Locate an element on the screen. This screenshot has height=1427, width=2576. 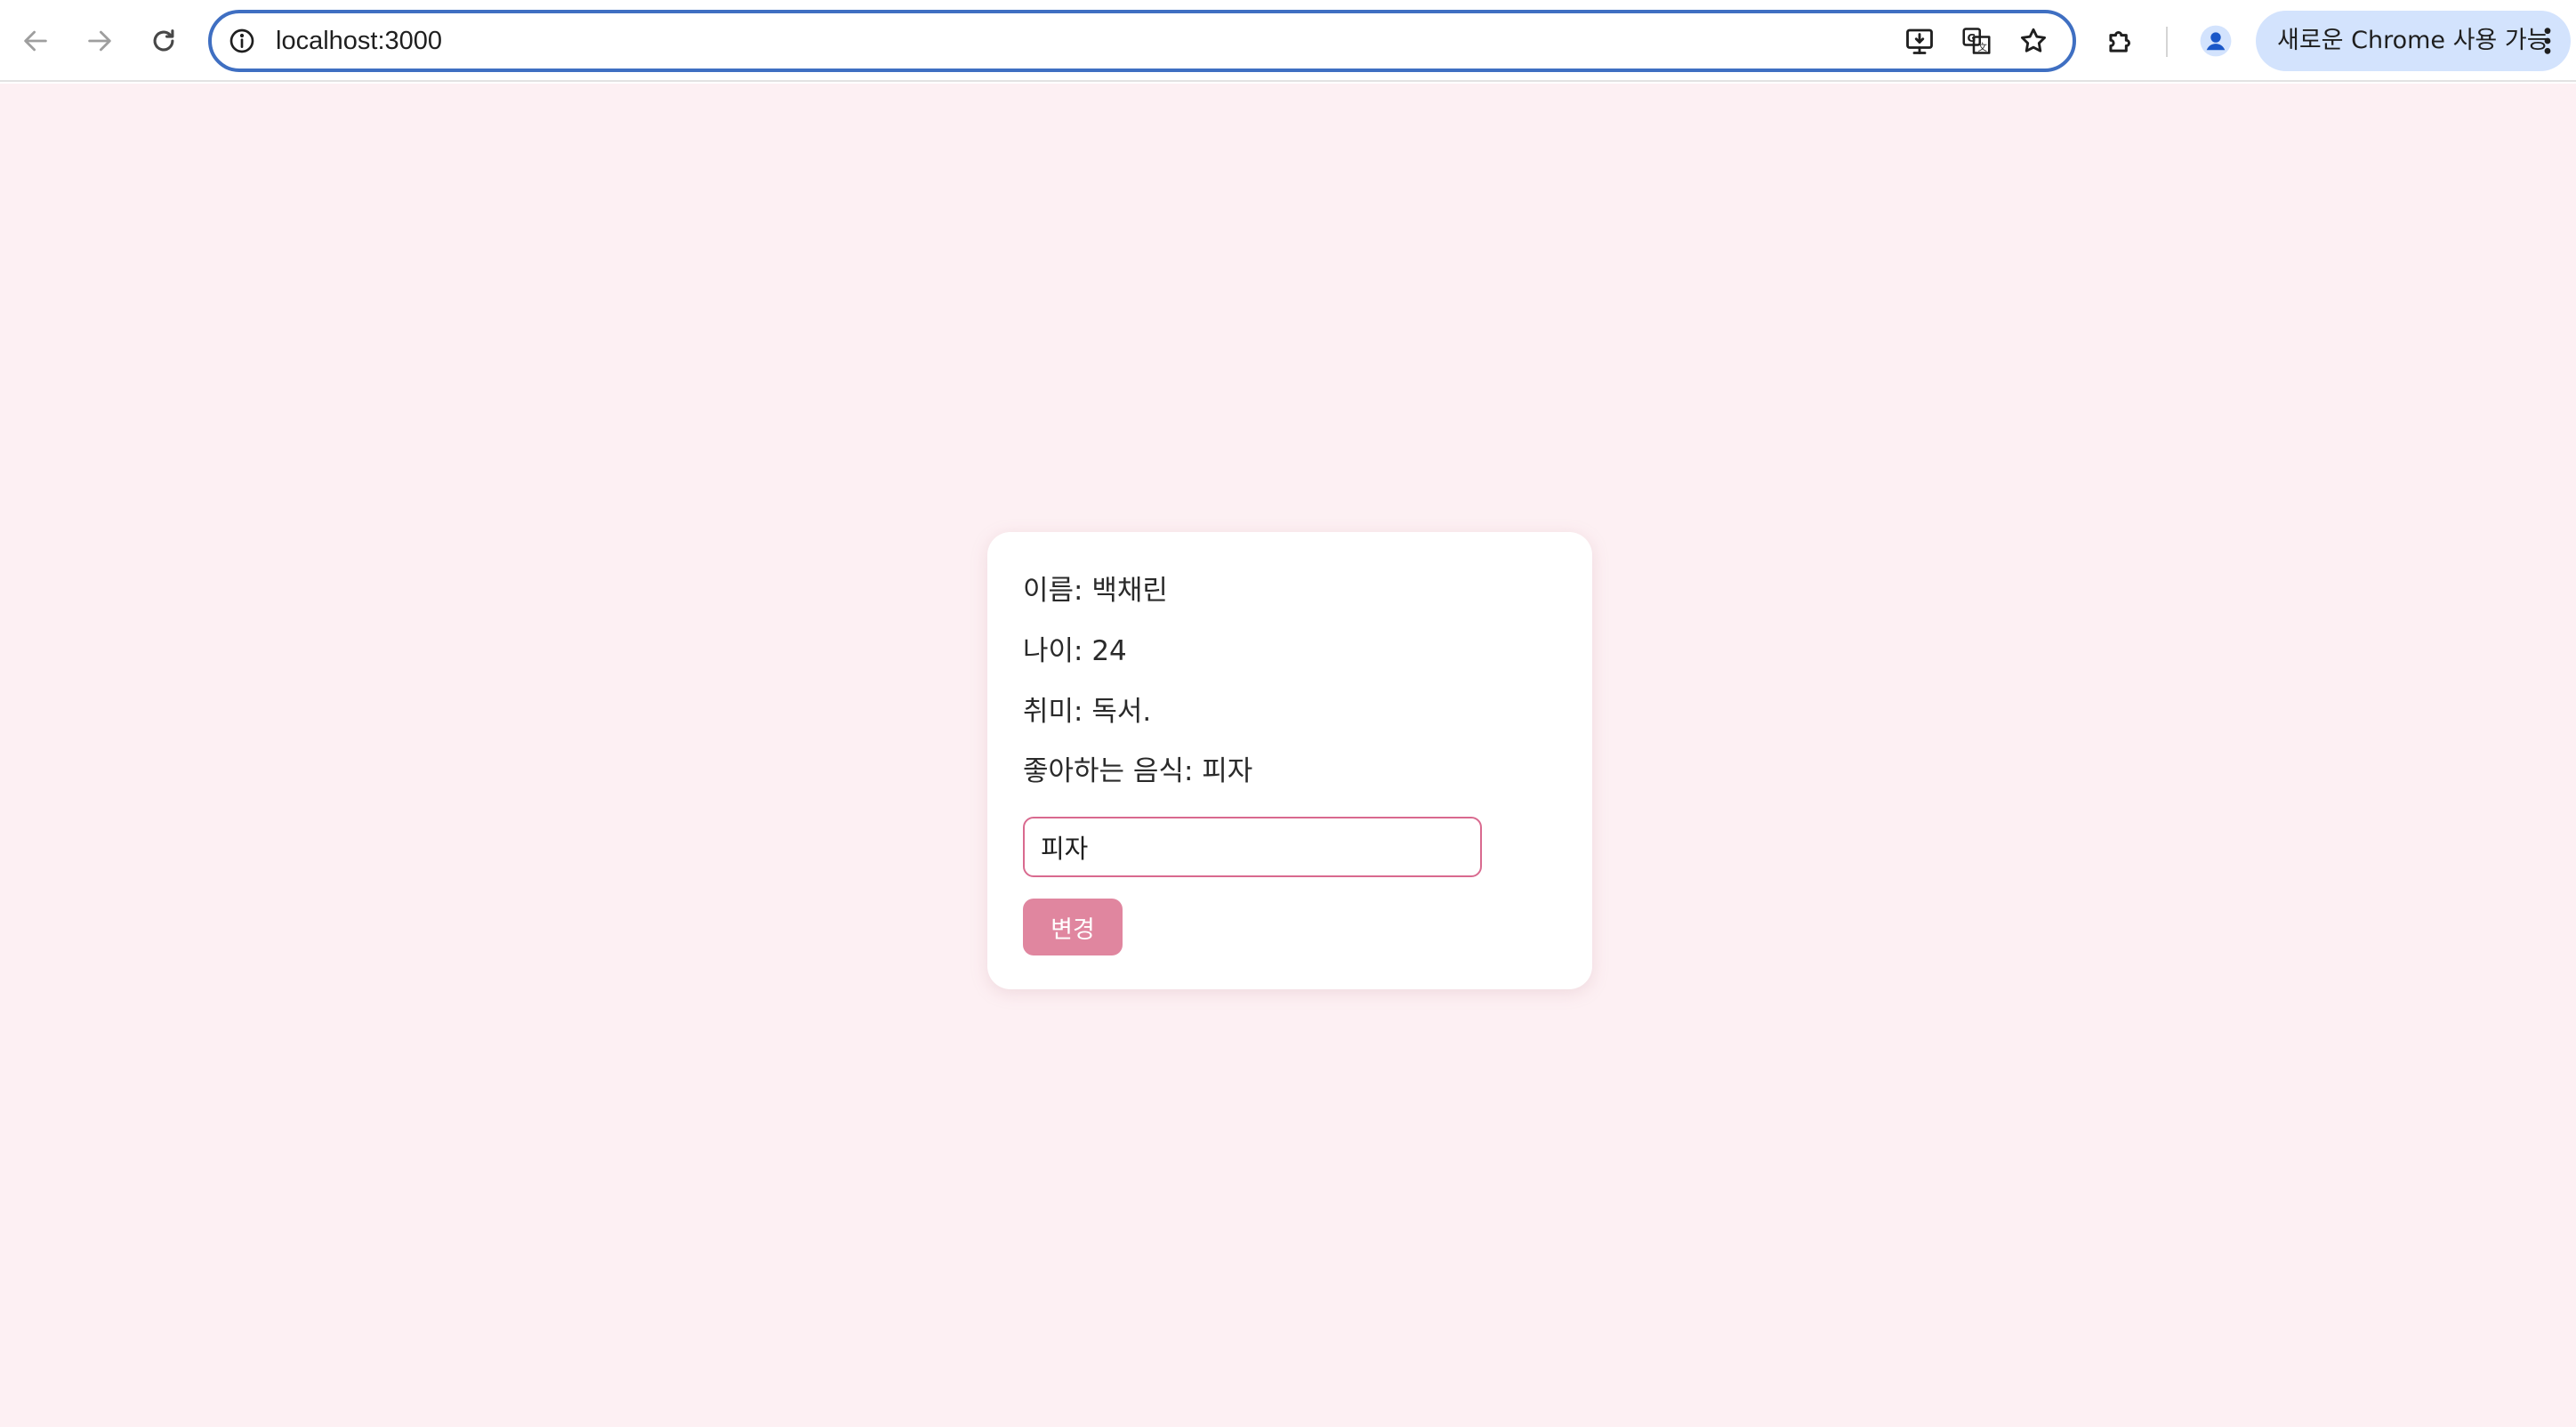
arrow-left-icon is located at coordinates (35, 41).